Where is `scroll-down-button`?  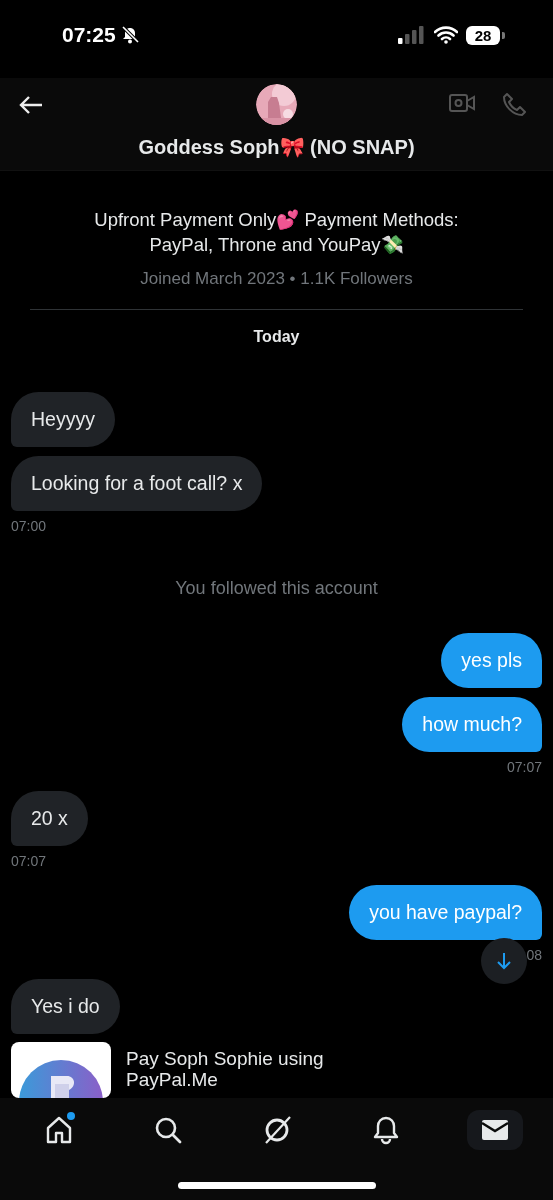
scroll-down-button is located at coordinates (504, 961).